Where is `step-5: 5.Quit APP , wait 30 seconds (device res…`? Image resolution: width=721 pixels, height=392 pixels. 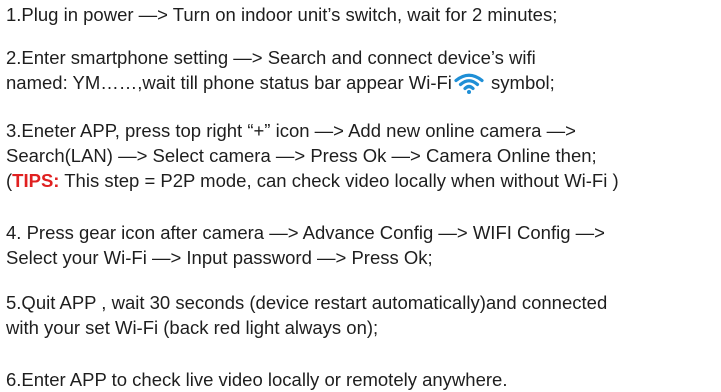
step-5: 5.Quit APP , wait 30 seconds (device res… is located at coordinates (306, 315).